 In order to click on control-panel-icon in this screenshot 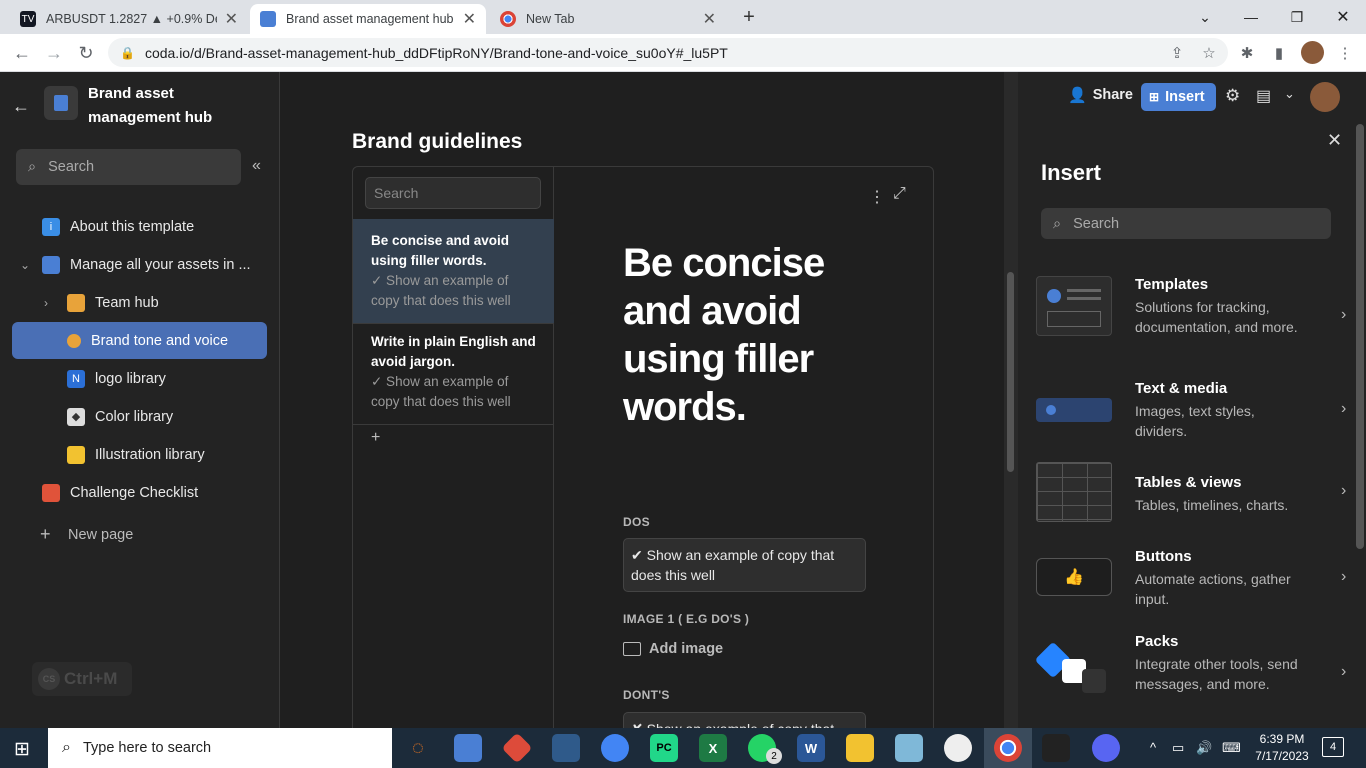, I will do `click(468, 748)`.